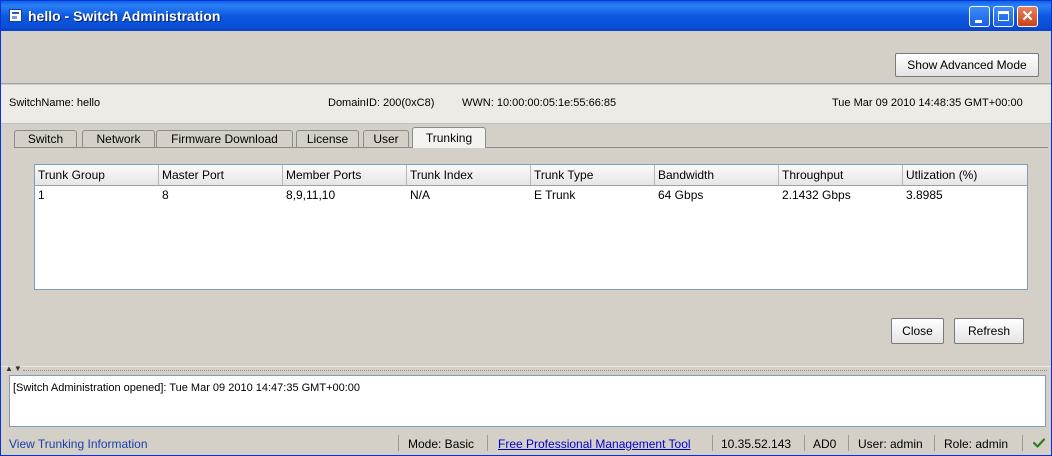 The width and height of the screenshot is (1052, 456). What do you see at coordinates (386, 138) in the screenshot?
I see `tab-user: User` at bounding box center [386, 138].